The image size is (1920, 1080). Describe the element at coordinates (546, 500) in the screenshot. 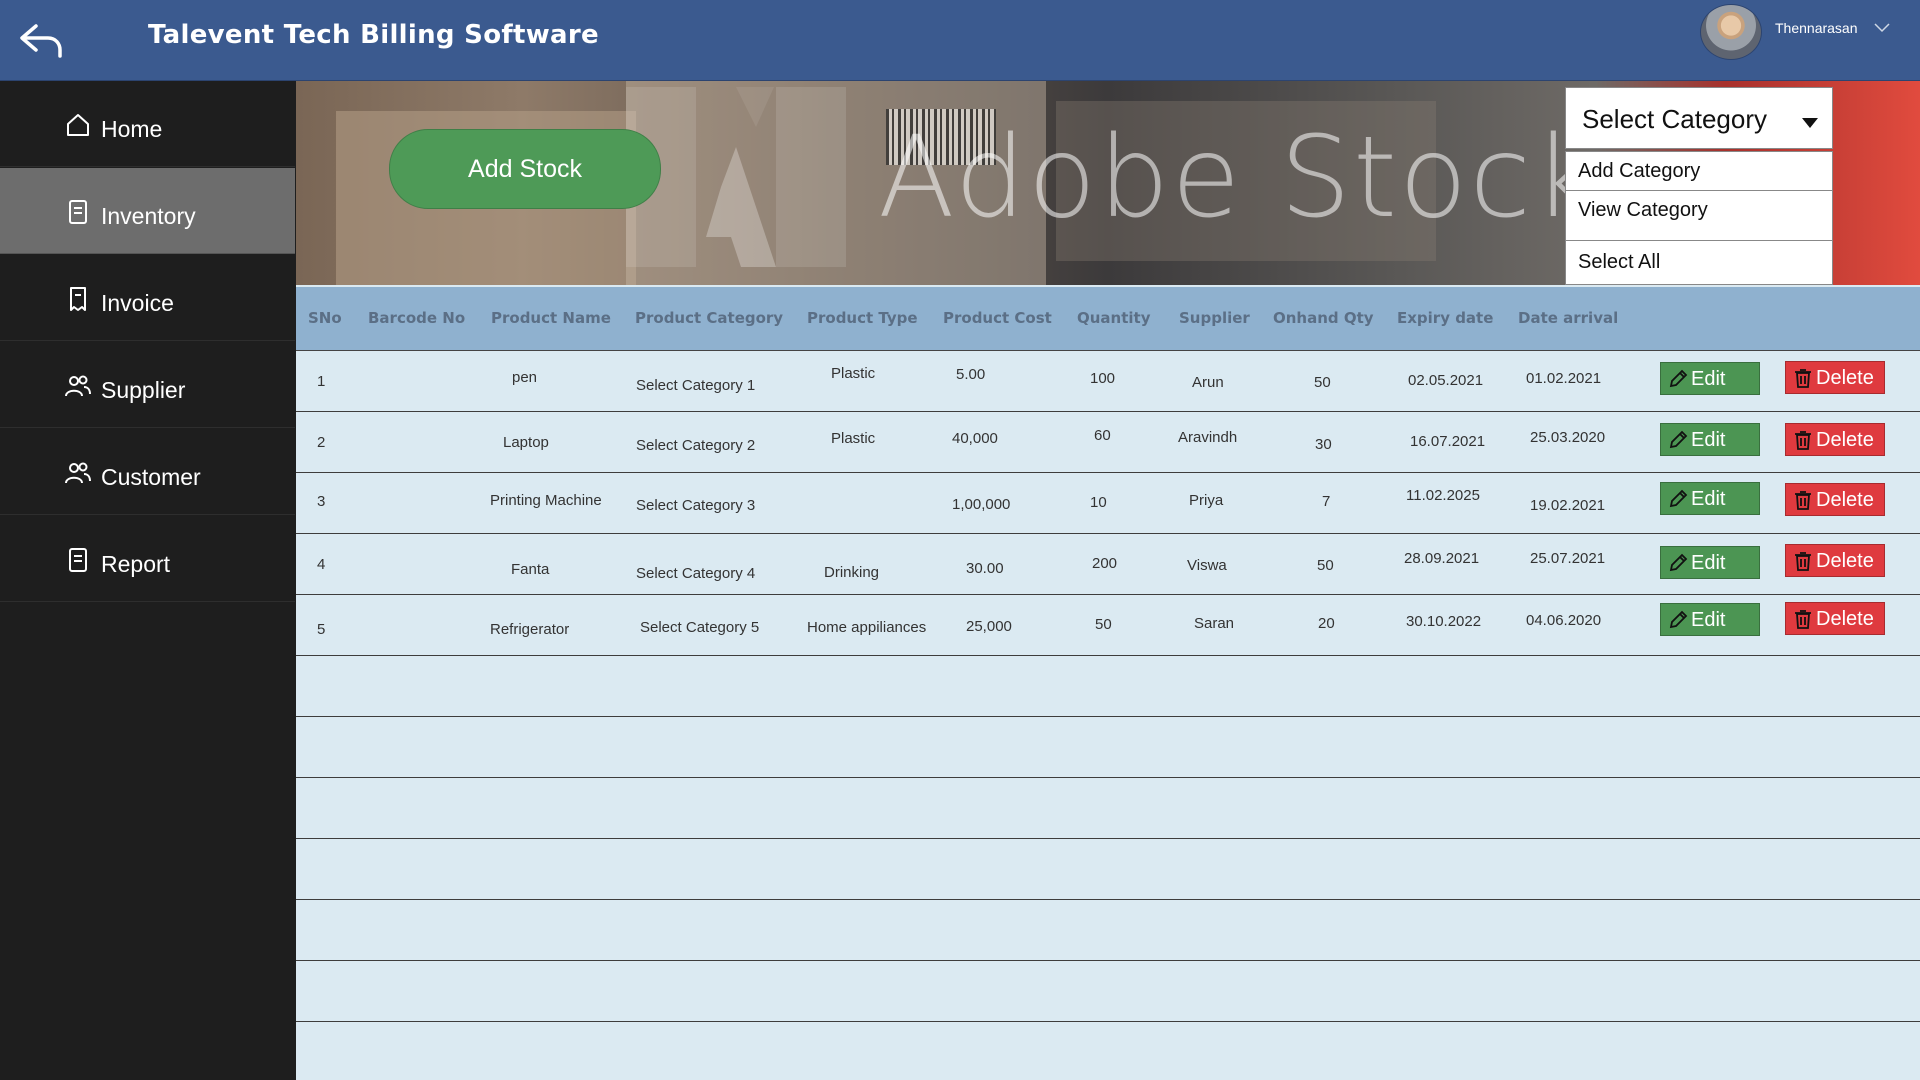

I see `cell-product-name: Printing Machine` at that location.